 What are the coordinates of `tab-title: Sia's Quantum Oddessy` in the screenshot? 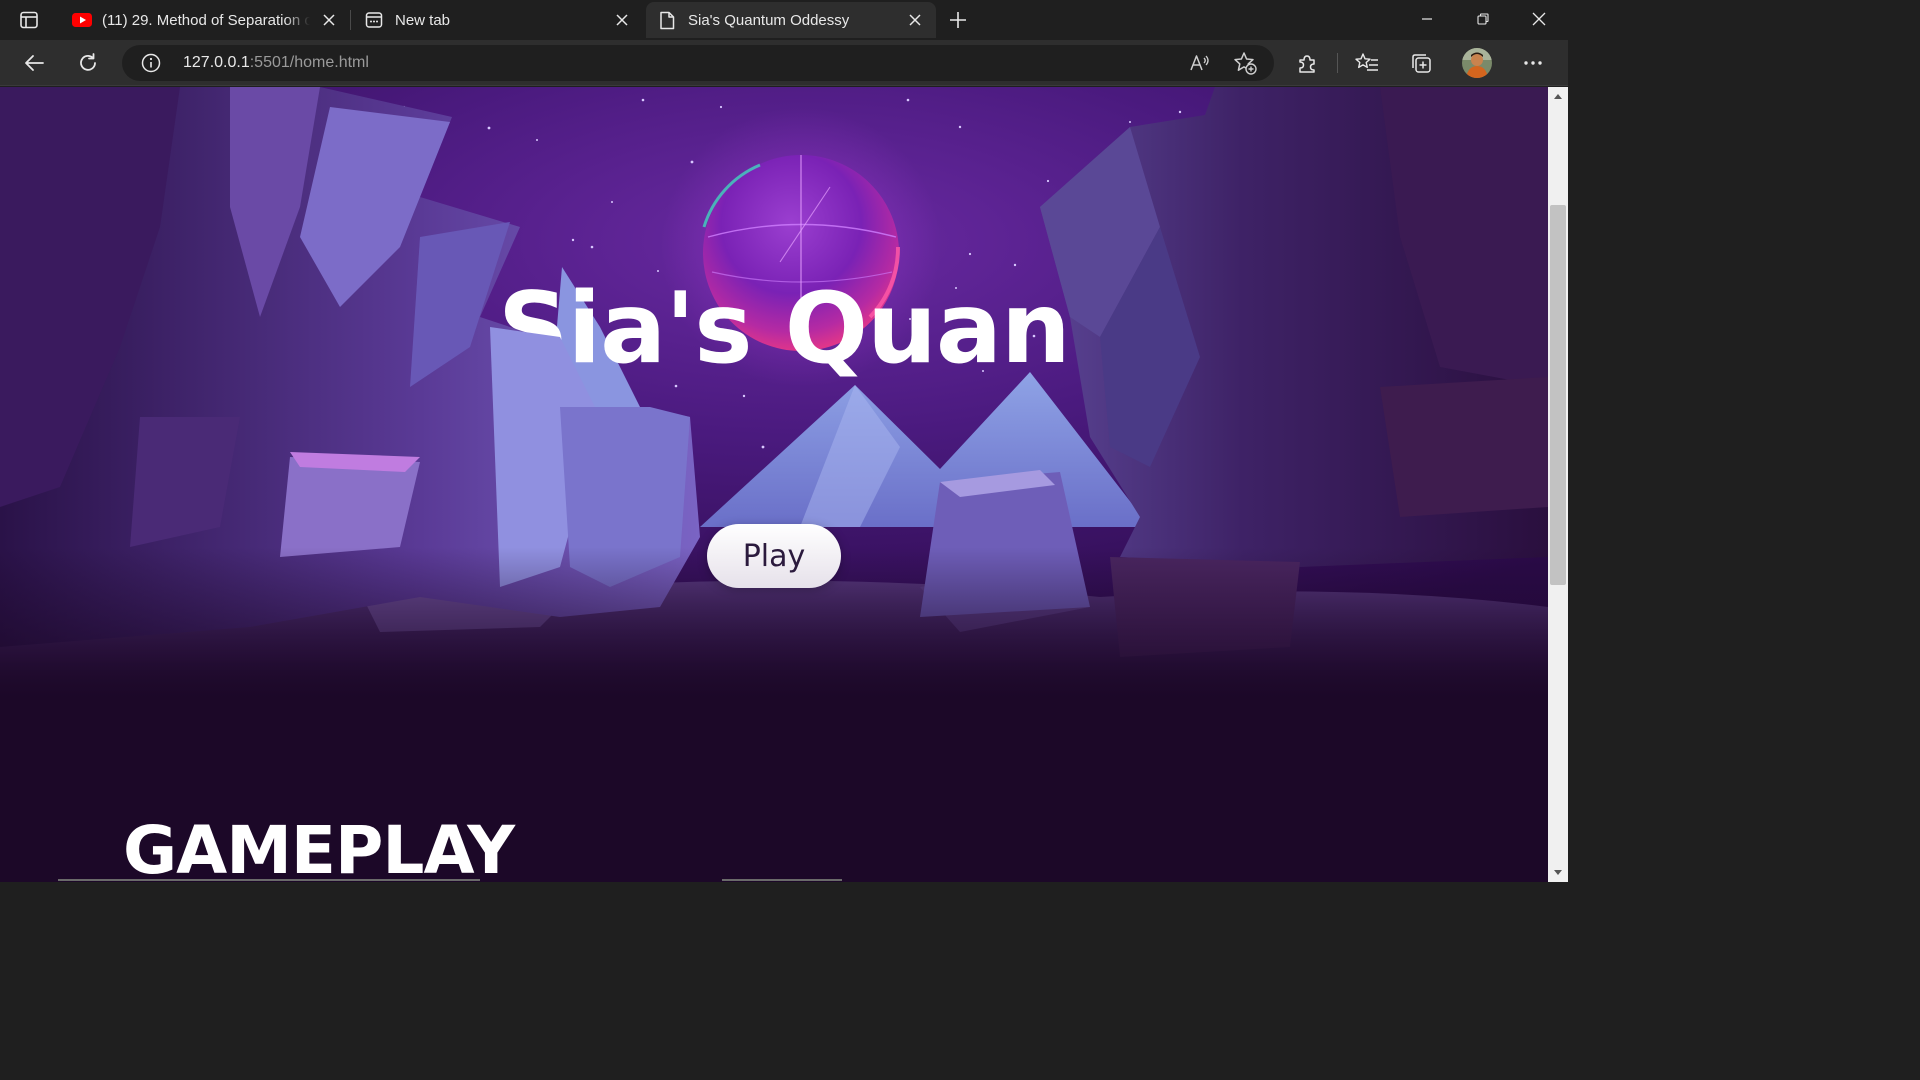 It's located at (769, 20).